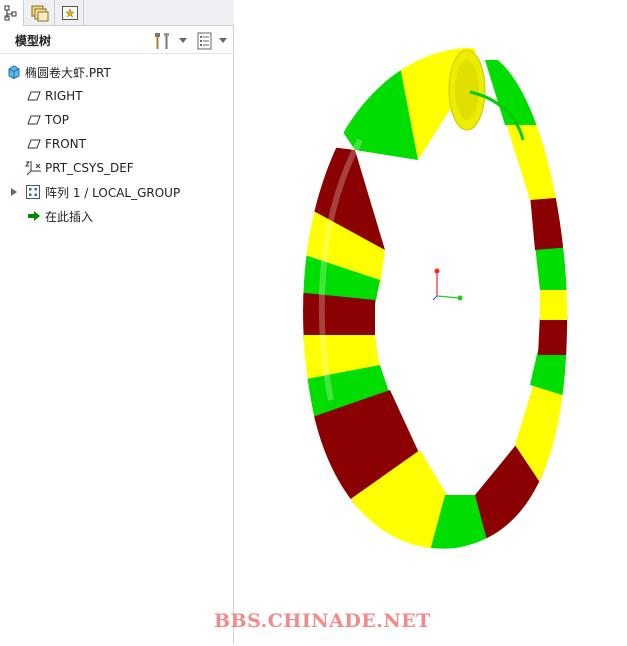 This screenshot has width=627, height=646. I want to click on tab-model-tree, so click(12, 13).